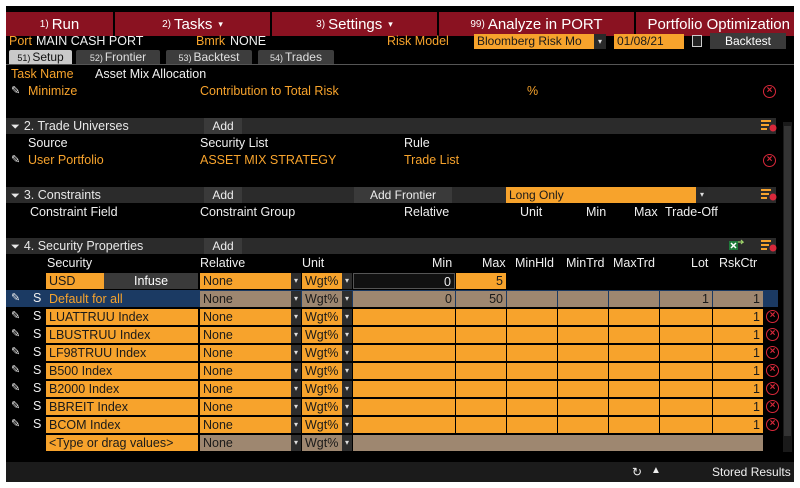 The width and height of the screenshot is (800, 488). Describe the element at coordinates (404, 299) in the screenshot. I see `default-min: 0` at that location.